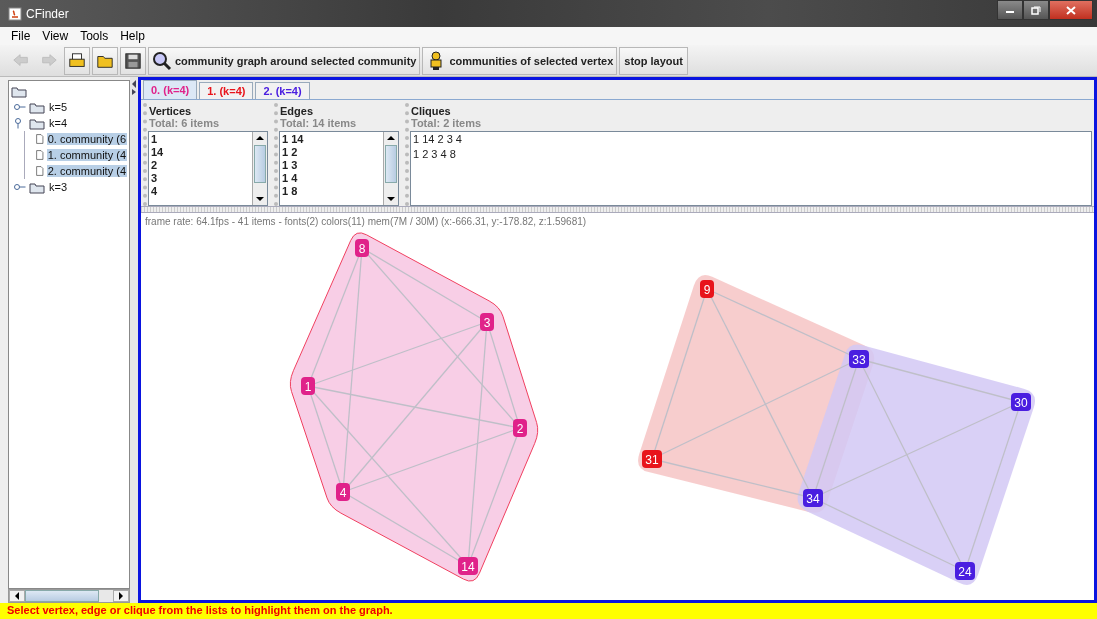  I want to click on menu-item: Tools, so click(94, 36).